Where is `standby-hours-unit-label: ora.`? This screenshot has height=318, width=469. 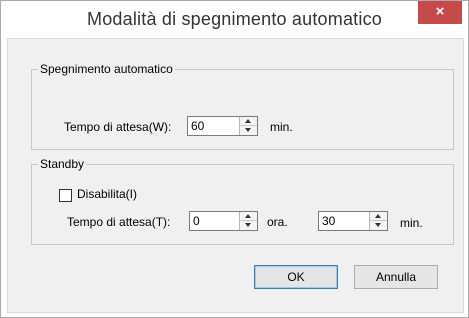
standby-hours-unit-label: ora. is located at coordinates (277, 222).